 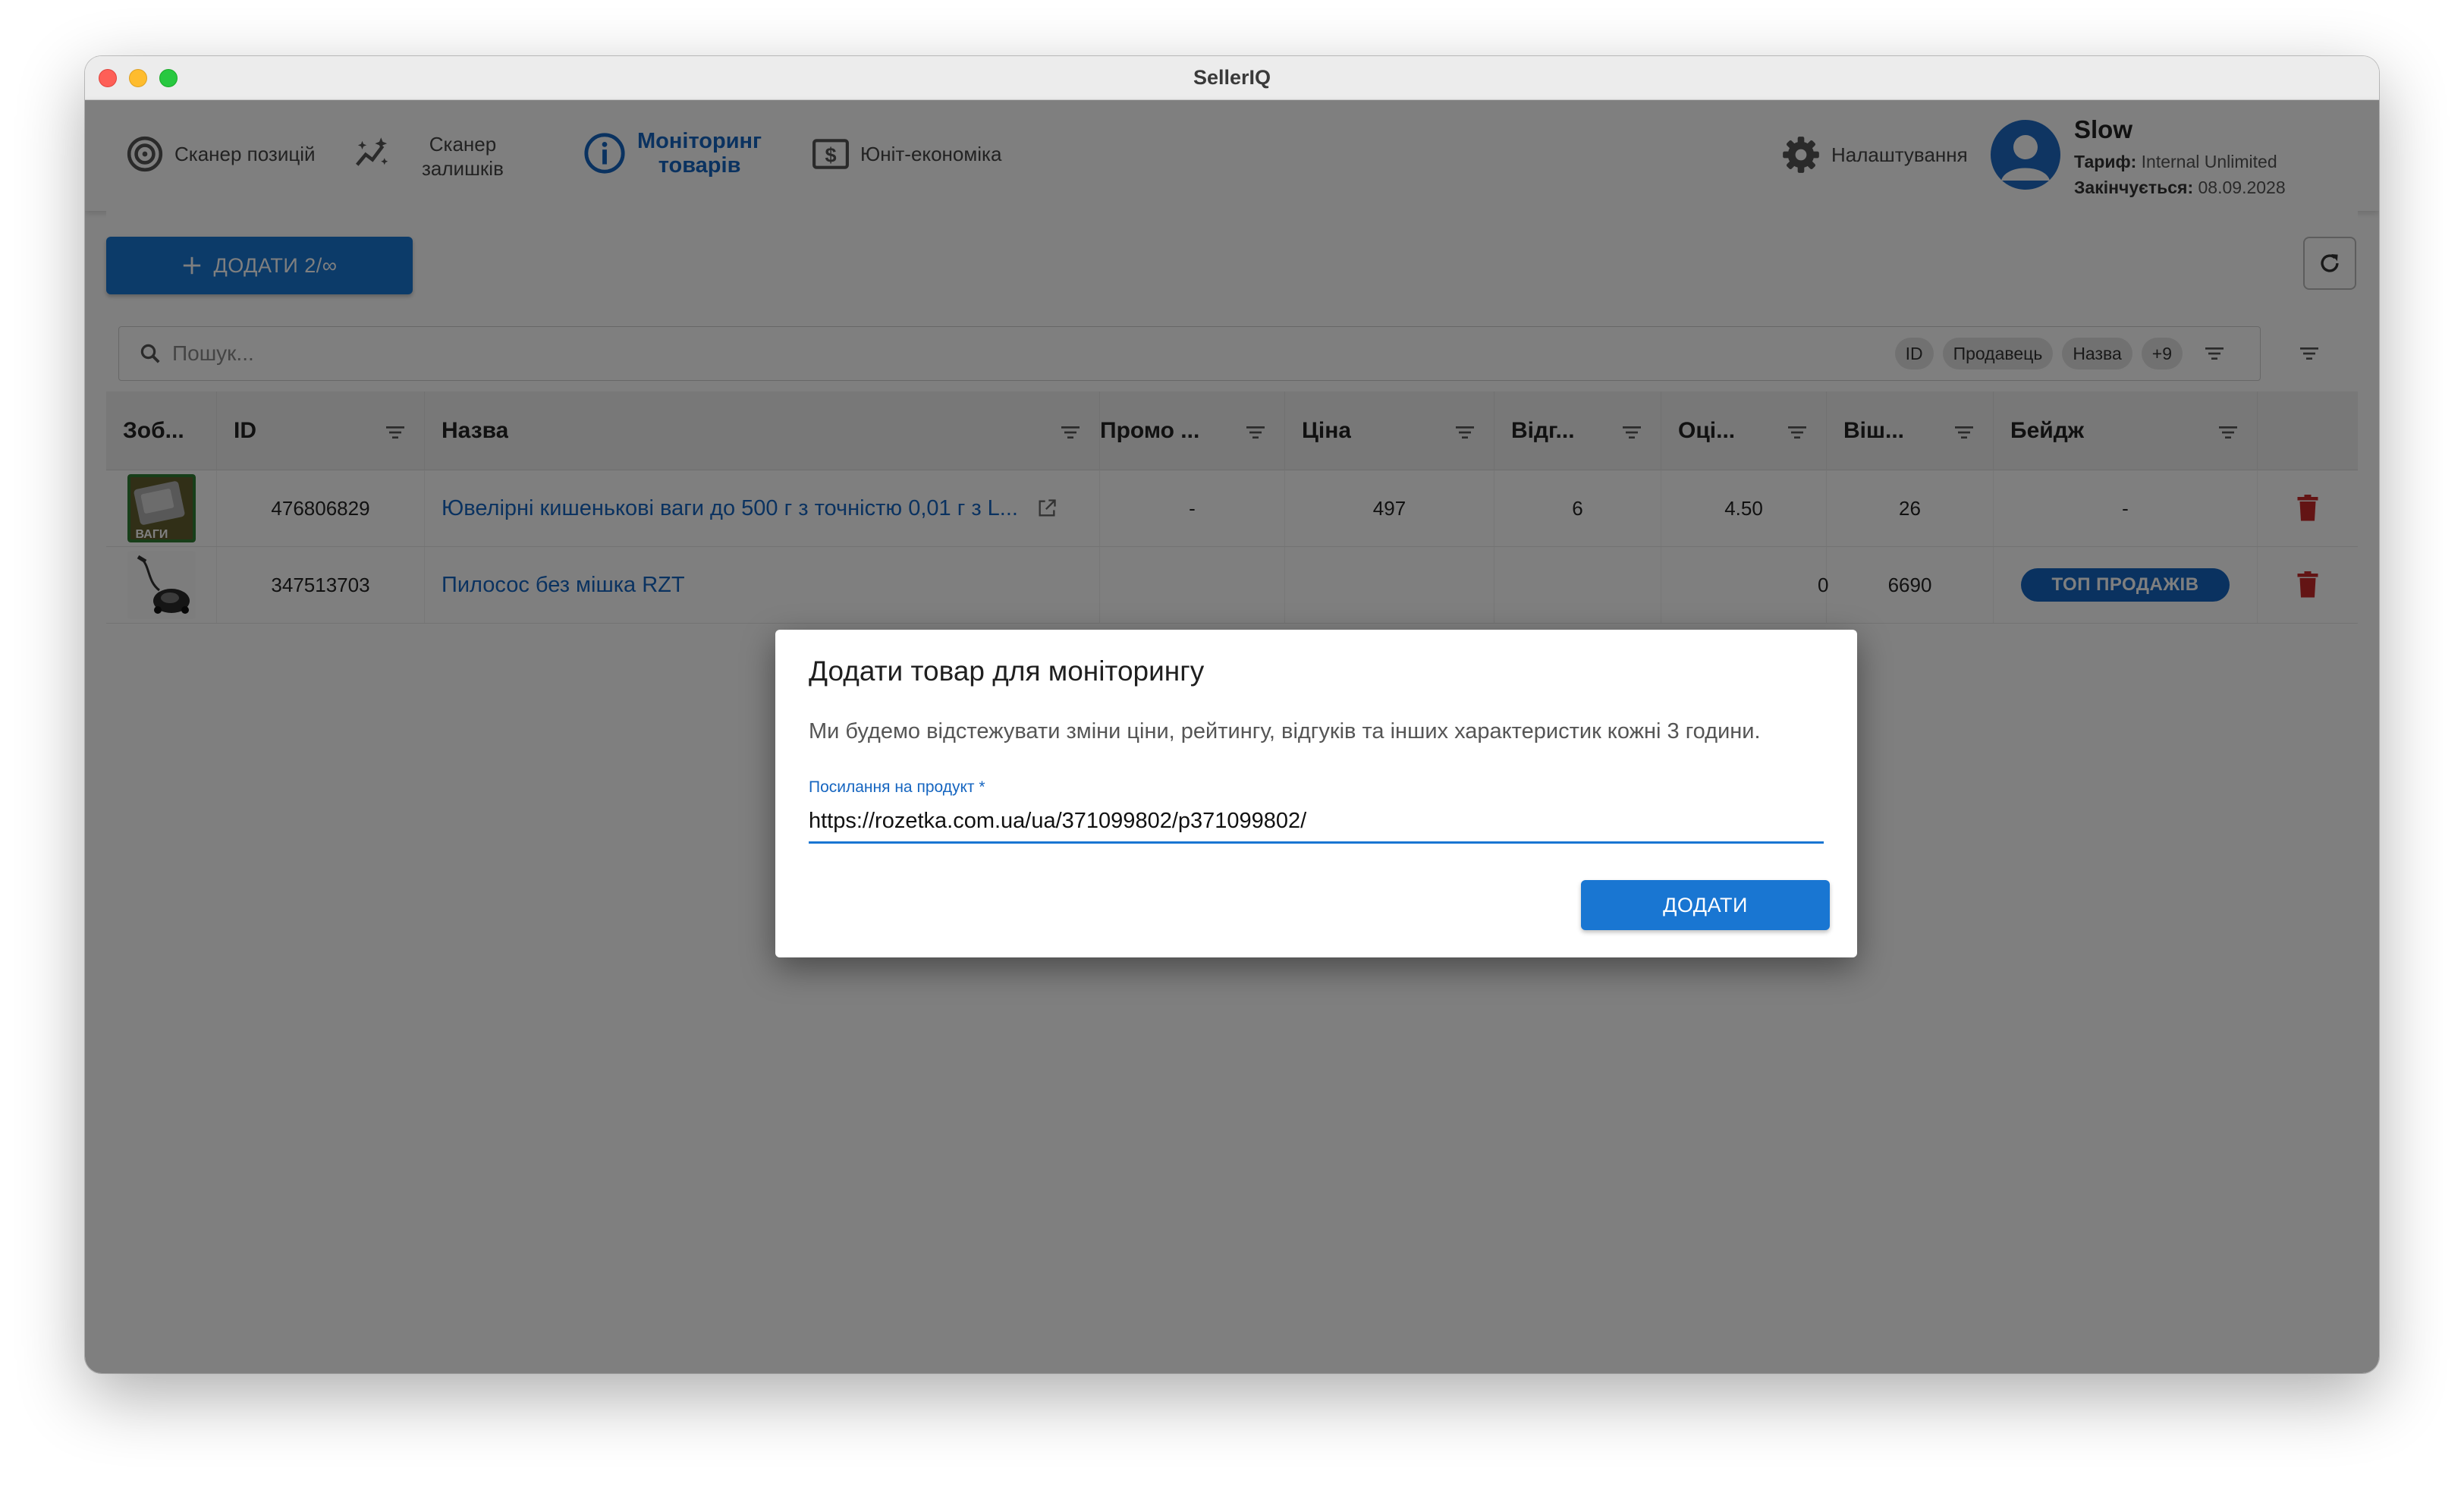 What do you see at coordinates (108, 78) in the screenshot?
I see `close-window-button` at bounding box center [108, 78].